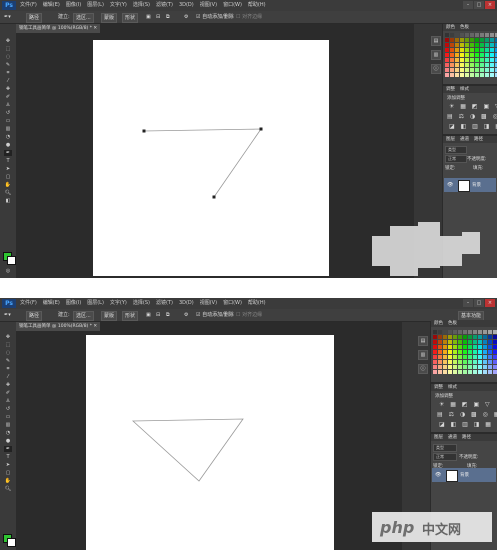  Describe the element at coordinates (438, 323) in the screenshot. I see `tab-color: 颜色` at that location.